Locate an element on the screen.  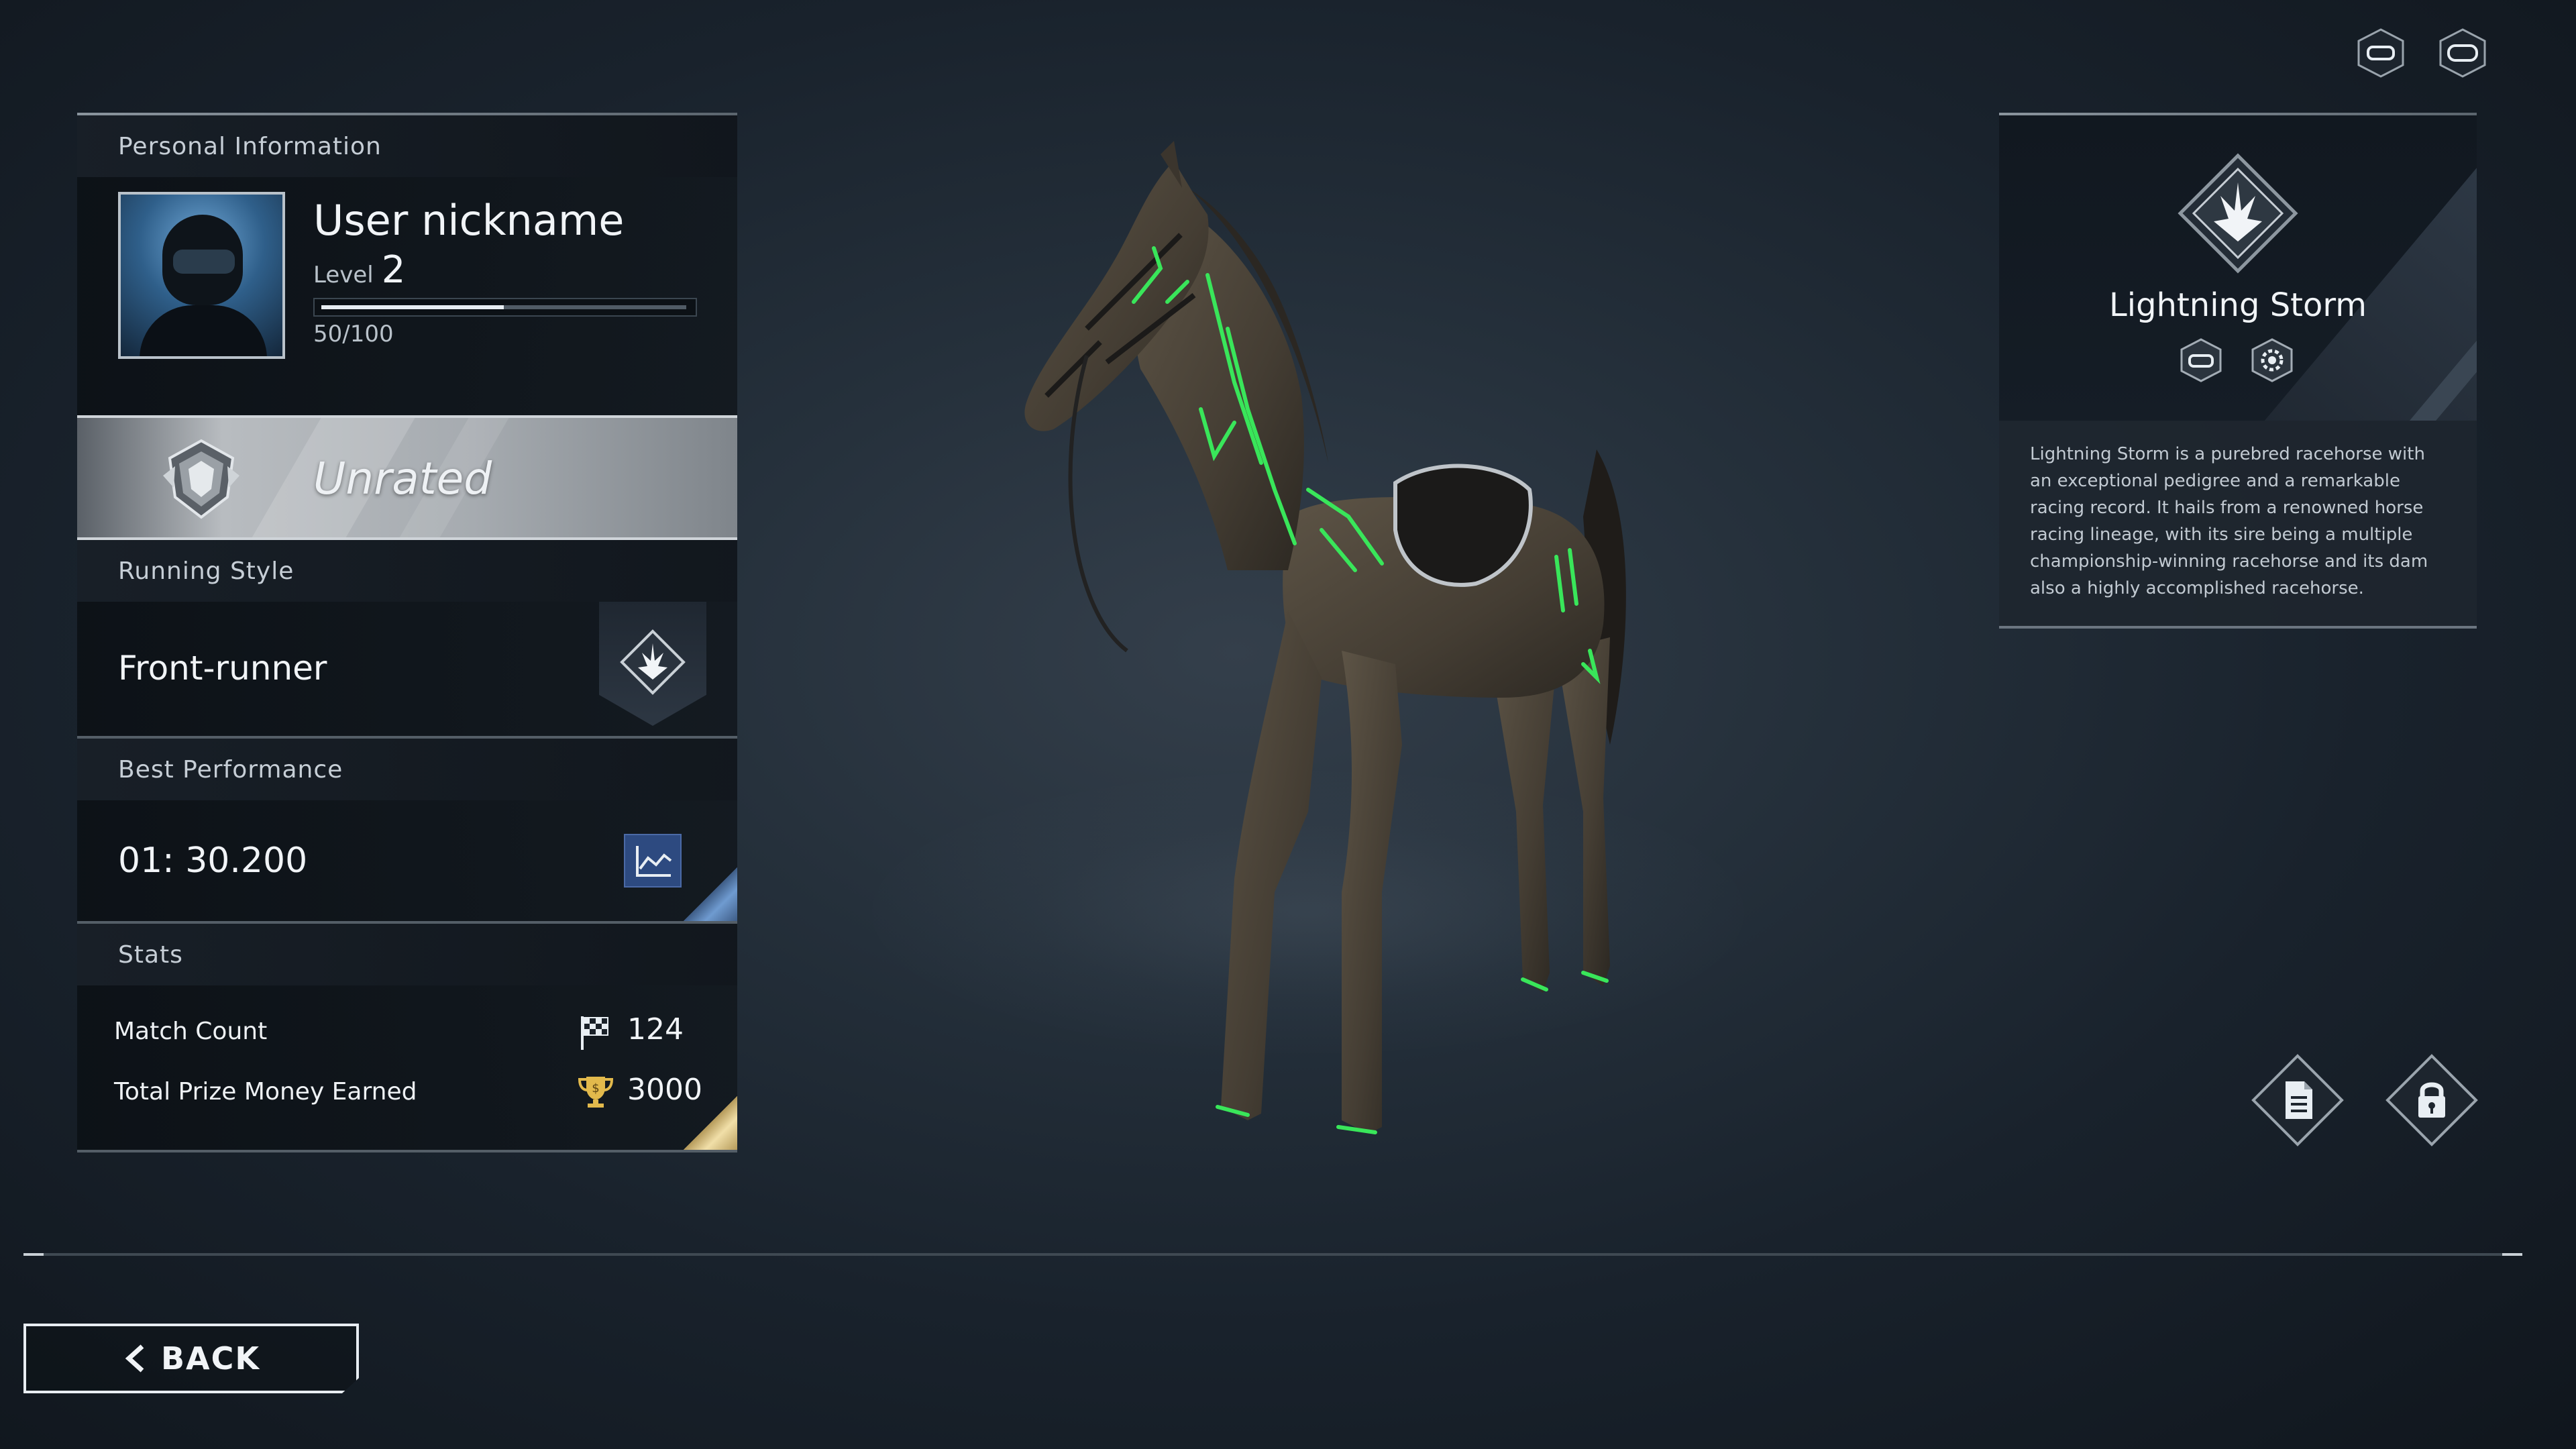
back-button: BACK is located at coordinates (191, 1358).